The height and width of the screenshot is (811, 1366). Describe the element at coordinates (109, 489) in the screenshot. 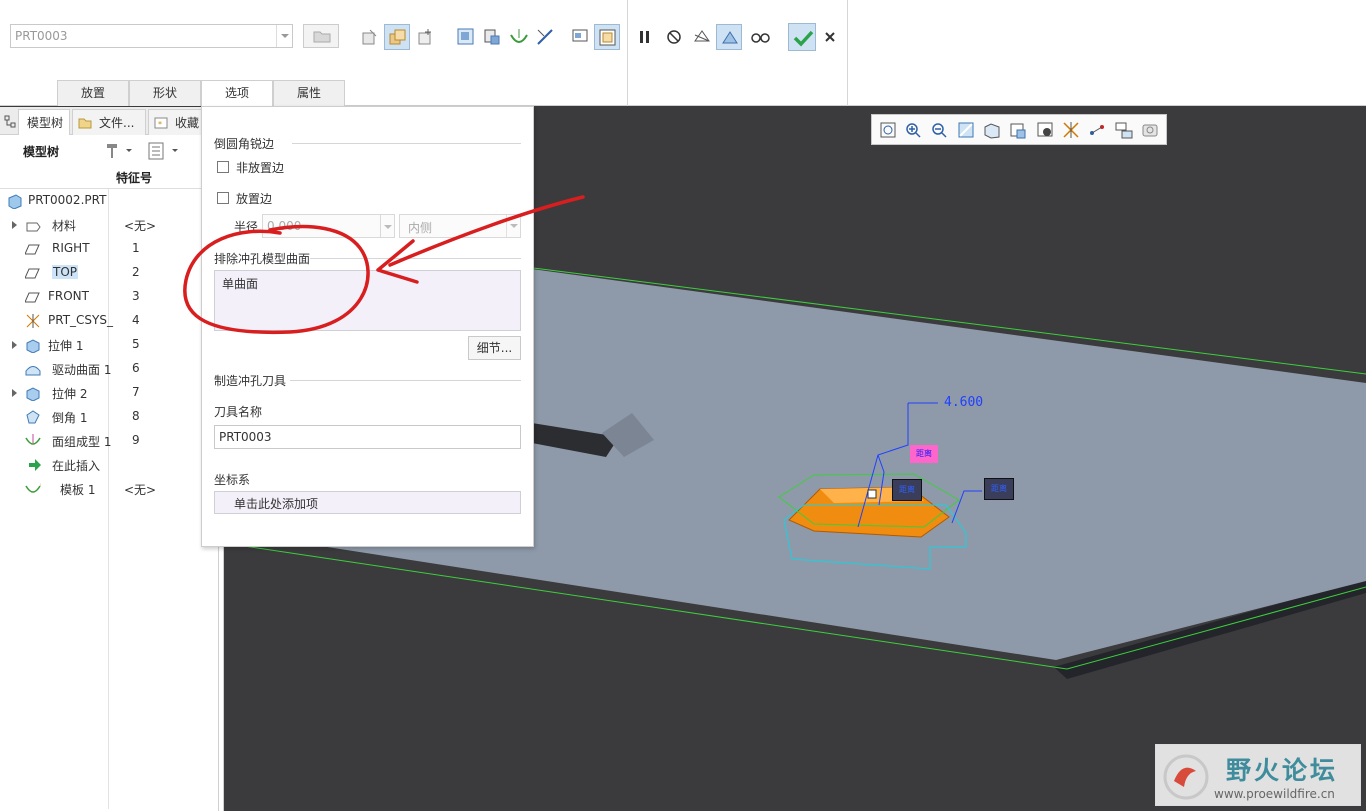

I see `tree-item-template: * 模板 1 <无>` at that location.